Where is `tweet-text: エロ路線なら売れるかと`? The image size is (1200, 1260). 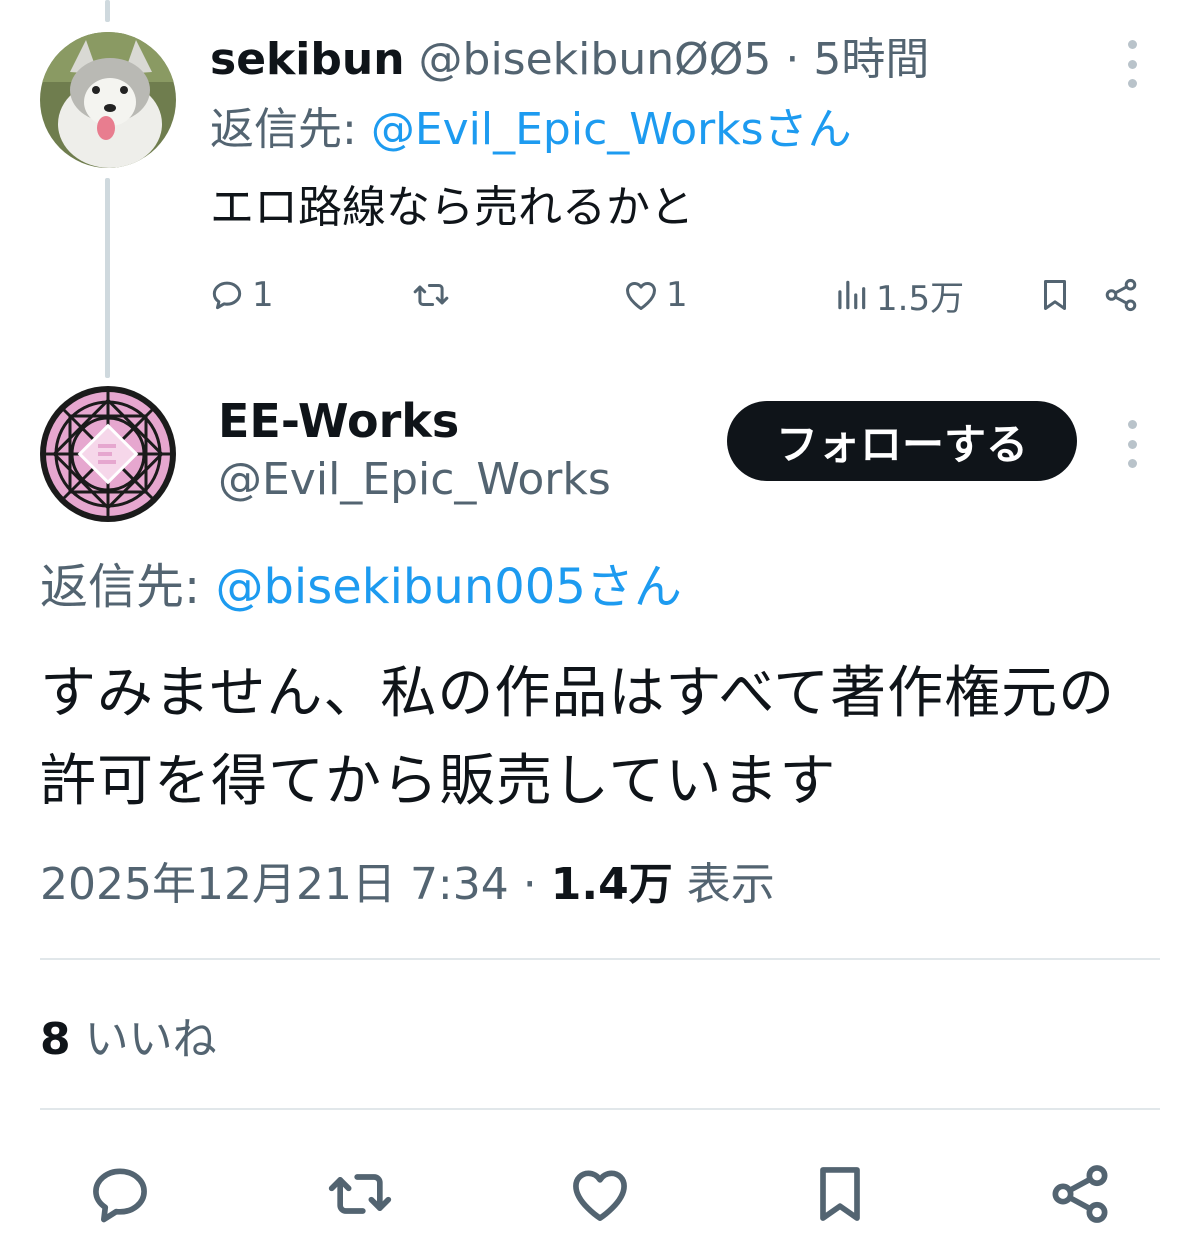 tweet-text: エロ路線なら売れるかと is located at coordinates (452, 207).